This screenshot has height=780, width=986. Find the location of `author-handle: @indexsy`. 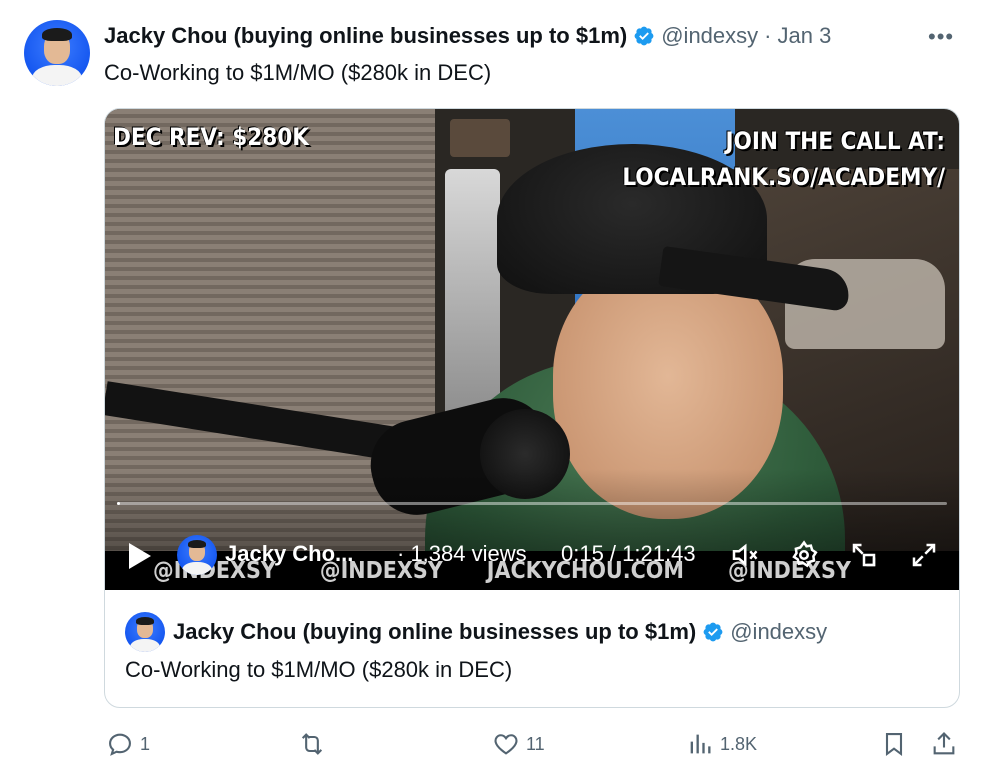

author-handle: @indexsy is located at coordinates (709, 36).